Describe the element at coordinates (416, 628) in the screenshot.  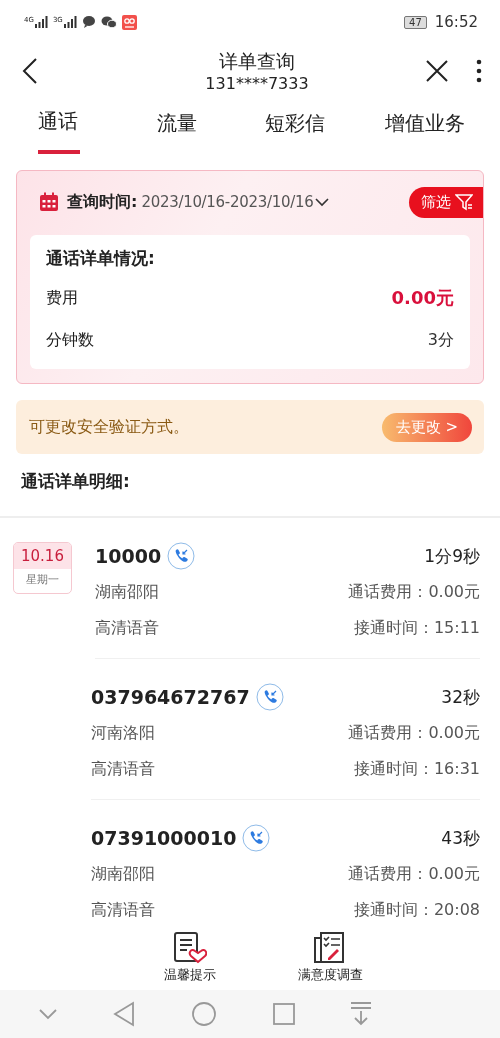
I see `connect-time: 接通时间：15:11` at that location.